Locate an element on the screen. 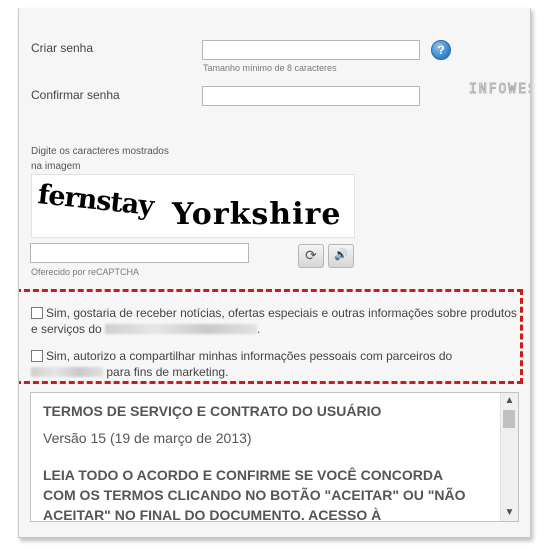 The image size is (547, 551). redacted-company-name is located at coordinates (181, 329).